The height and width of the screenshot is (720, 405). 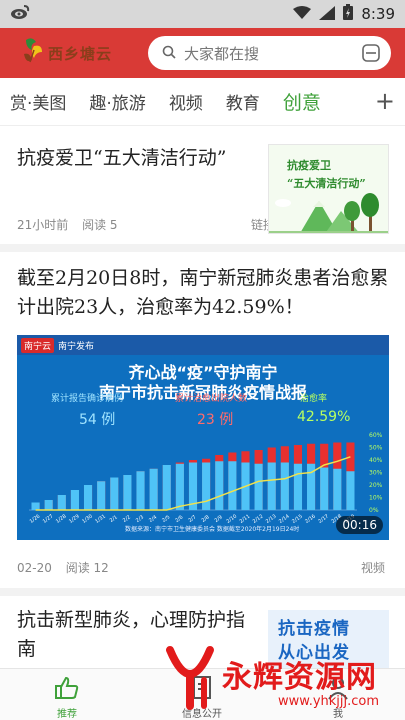 I want to click on article-reads: 阅读 5, so click(x=100, y=225).